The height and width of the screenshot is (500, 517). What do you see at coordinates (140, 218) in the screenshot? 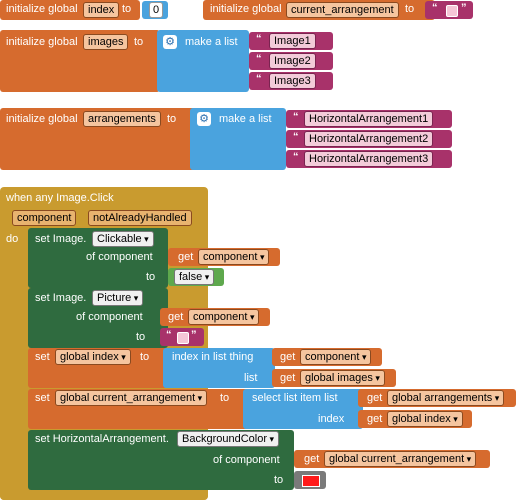
I see `param-not-already-handled: notAlreadyHandled` at bounding box center [140, 218].